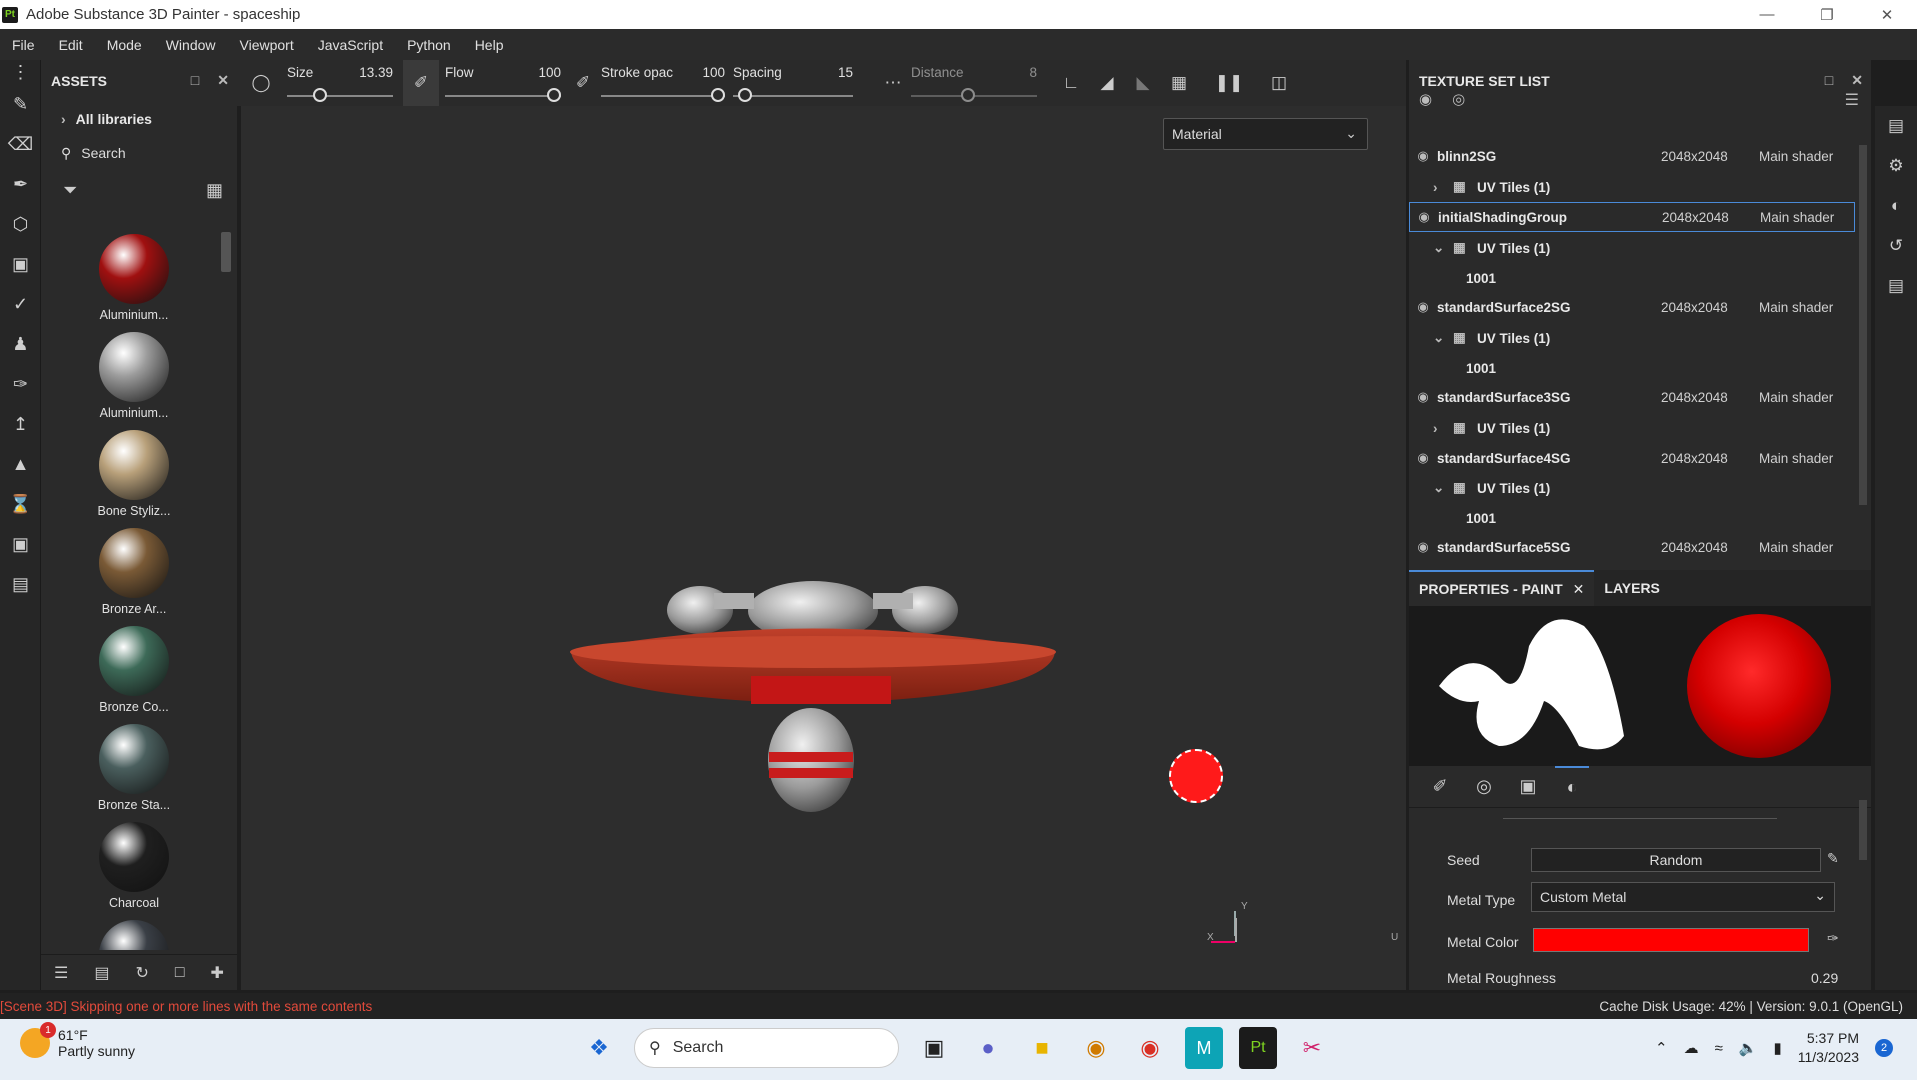 This screenshot has height=1080, width=1917. I want to click on color-picker-icon: ✑, so click(20, 384).